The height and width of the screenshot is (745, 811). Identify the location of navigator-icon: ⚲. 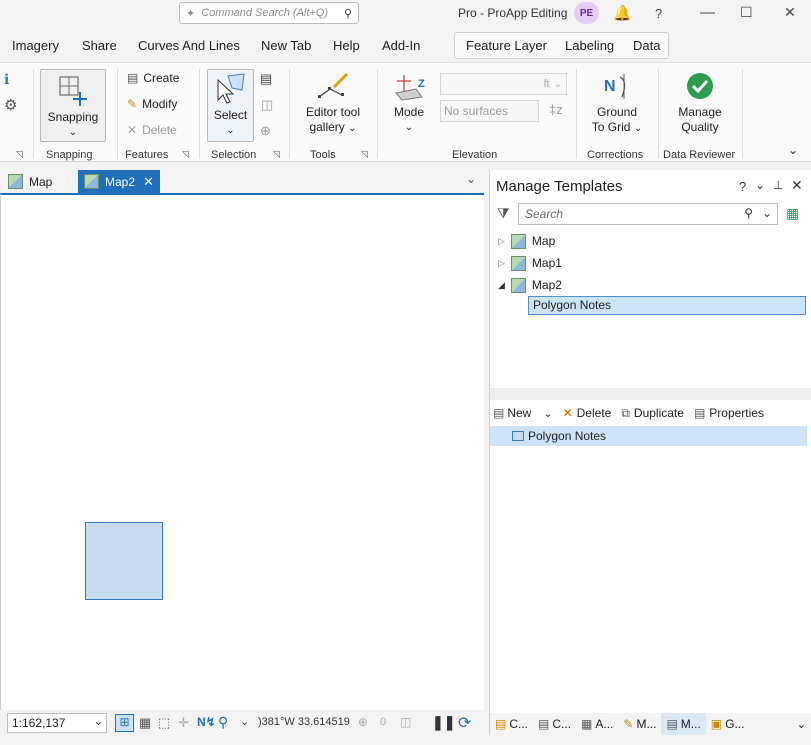
(223, 722).